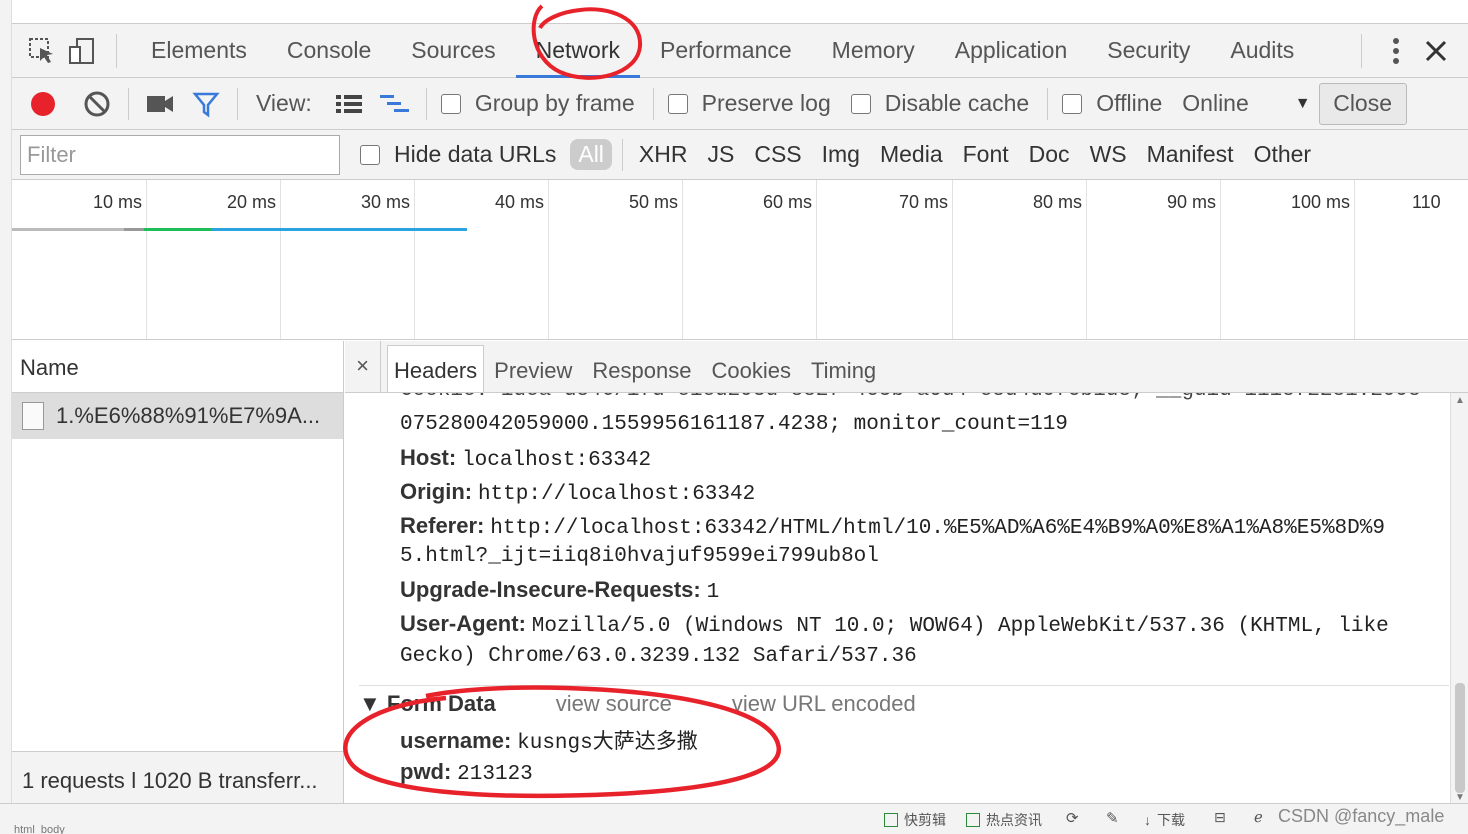  I want to click on timeline-label: 70 ms, so click(923, 202).